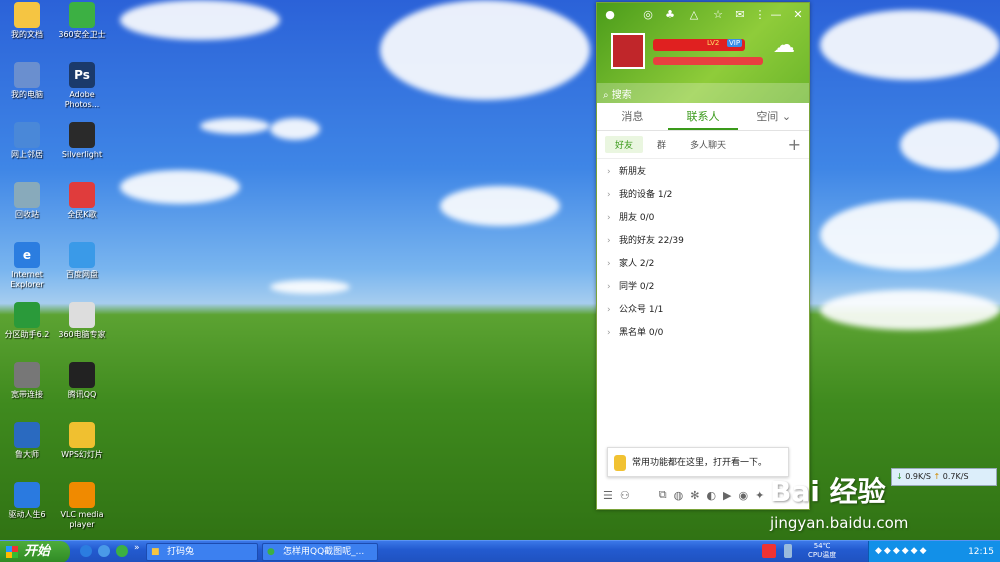  Describe the element at coordinates (625, 495) in the screenshot. I see `add-friend-icon: ⚇` at that location.